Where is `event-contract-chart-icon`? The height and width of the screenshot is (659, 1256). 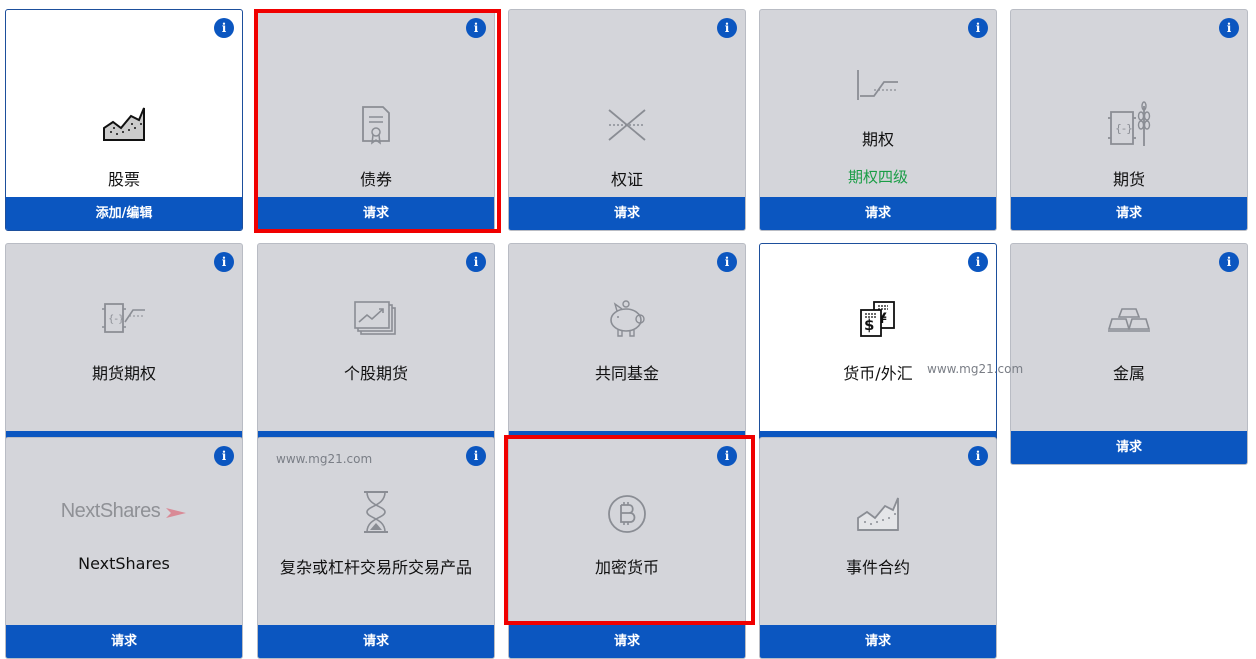
event-contract-chart-icon is located at coordinates (878, 516).